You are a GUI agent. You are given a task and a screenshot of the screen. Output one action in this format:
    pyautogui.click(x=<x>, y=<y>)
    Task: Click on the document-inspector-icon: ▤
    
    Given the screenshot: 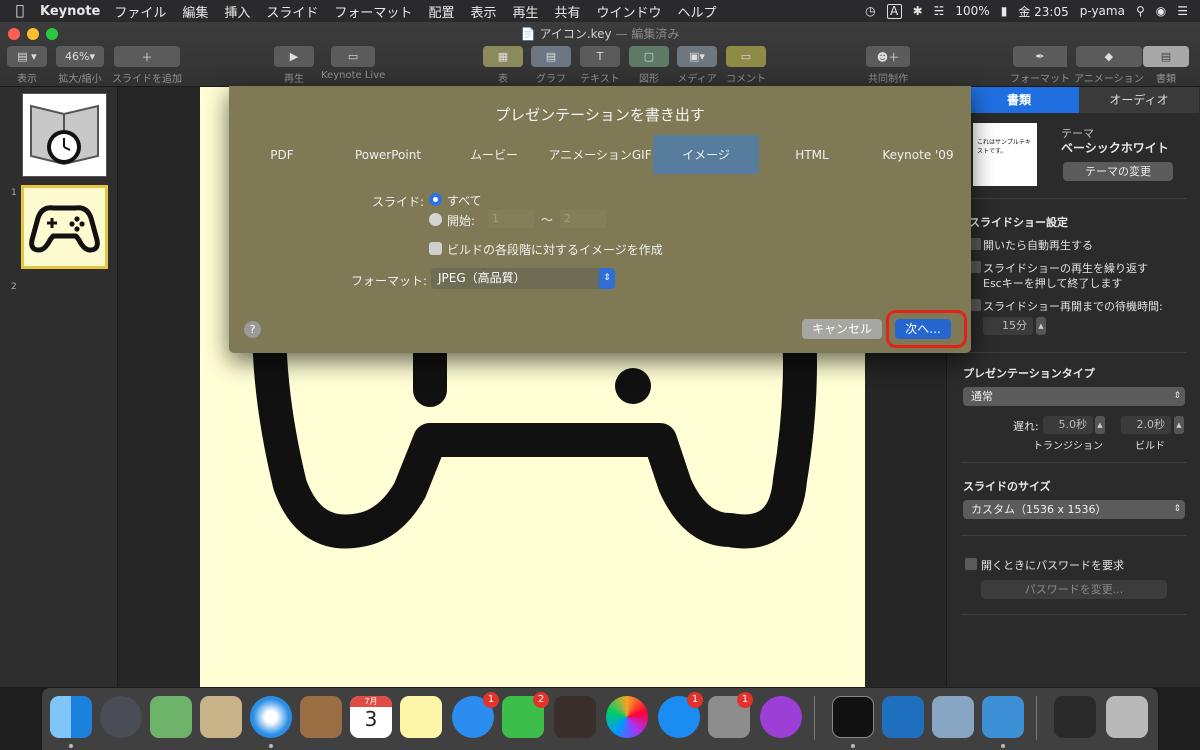 What is the action you would take?
    pyautogui.click(x=1166, y=56)
    